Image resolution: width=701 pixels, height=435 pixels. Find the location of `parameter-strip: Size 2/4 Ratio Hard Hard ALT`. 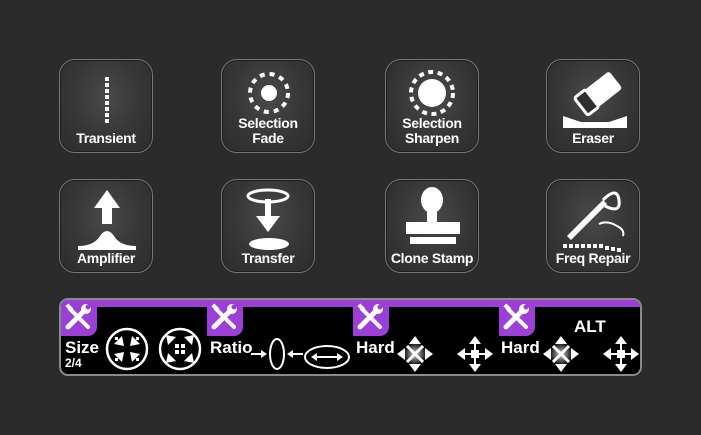

parameter-strip: Size 2/4 Ratio Hard Hard ALT is located at coordinates (350, 337).